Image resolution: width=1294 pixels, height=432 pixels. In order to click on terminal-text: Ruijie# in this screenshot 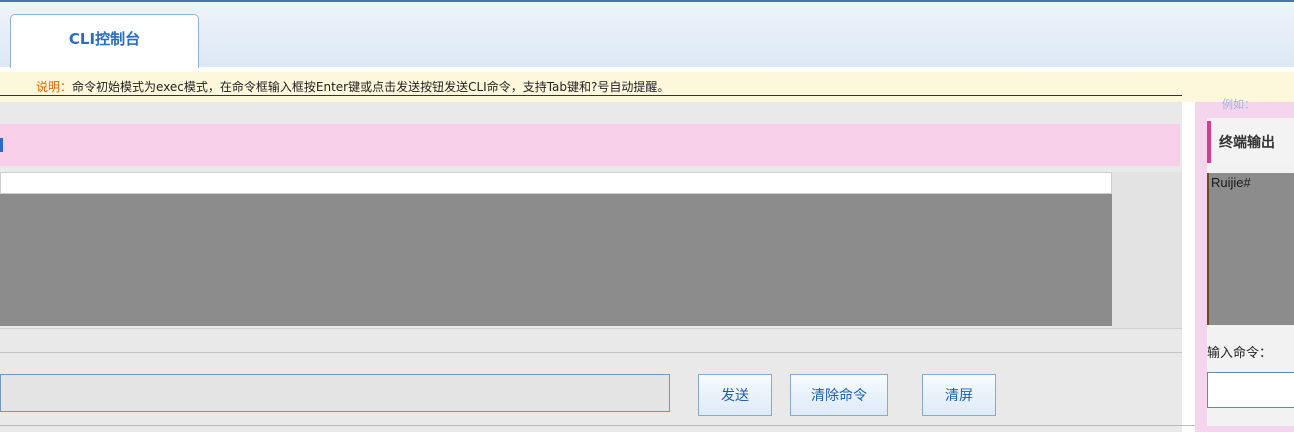, I will do `click(1231, 182)`.